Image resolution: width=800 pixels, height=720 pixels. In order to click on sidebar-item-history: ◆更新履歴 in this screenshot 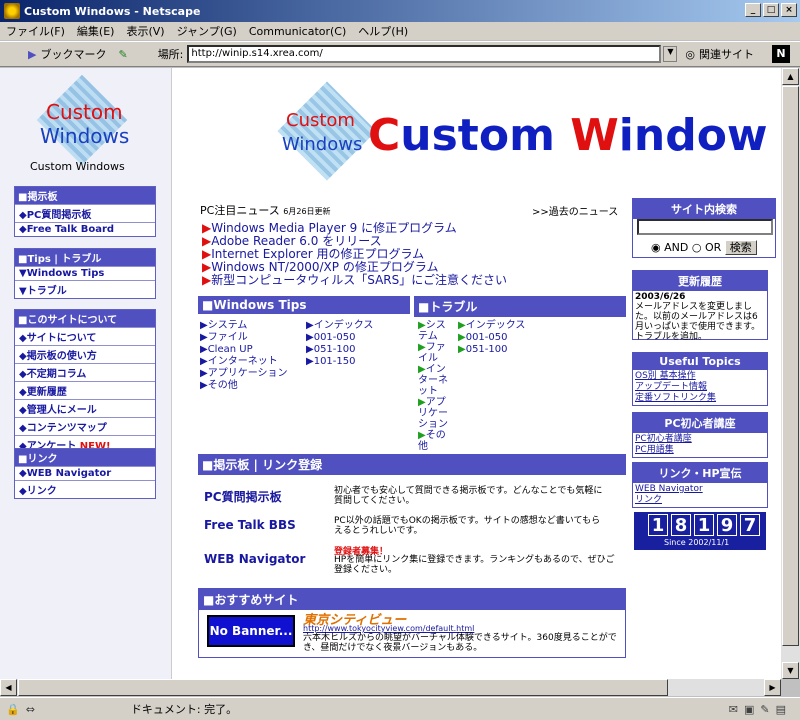, I will do `click(85, 390)`.